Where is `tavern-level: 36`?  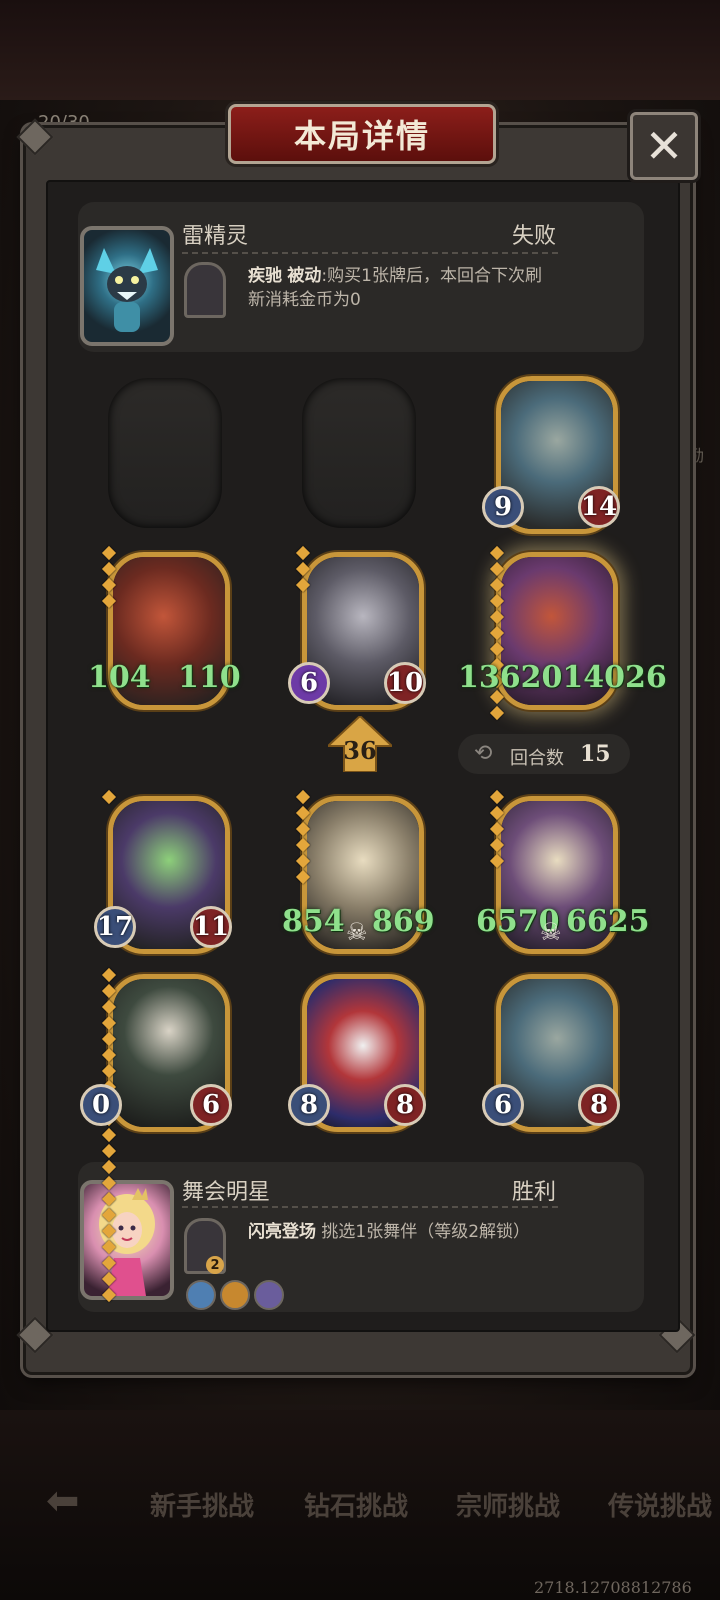 tavern-level: 36 is located at coordinates (360, 750).